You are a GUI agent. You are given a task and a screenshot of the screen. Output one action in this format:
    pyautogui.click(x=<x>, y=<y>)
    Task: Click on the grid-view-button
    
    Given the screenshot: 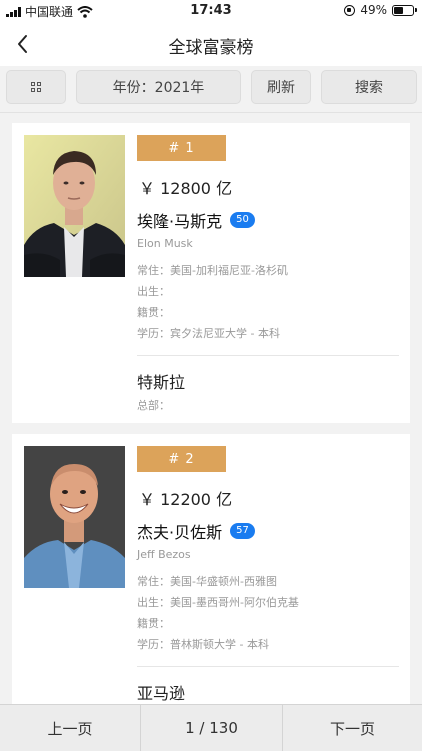 What is the action you would take?
    pyautogui.click(x=36, y=87)
    